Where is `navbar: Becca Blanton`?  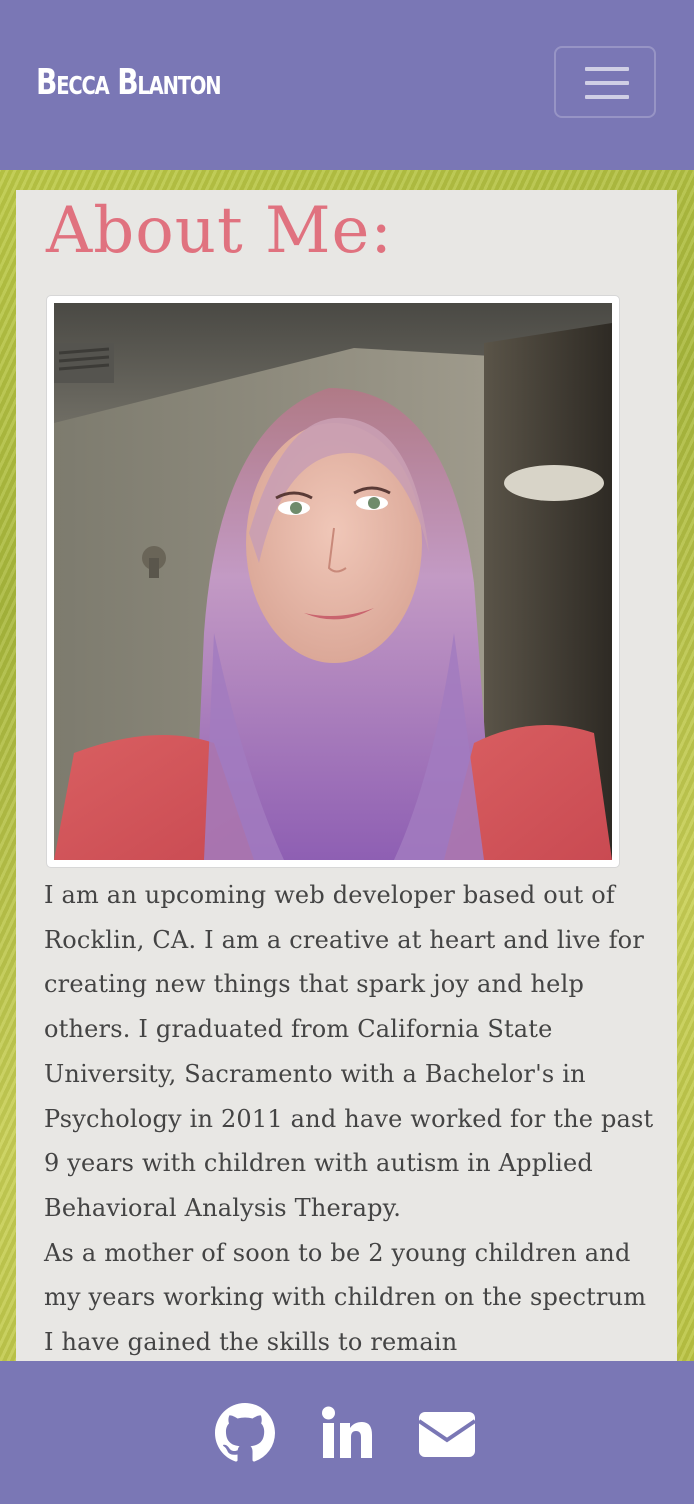
navbar: Becca Blanton is located at coordinates (347, 85).